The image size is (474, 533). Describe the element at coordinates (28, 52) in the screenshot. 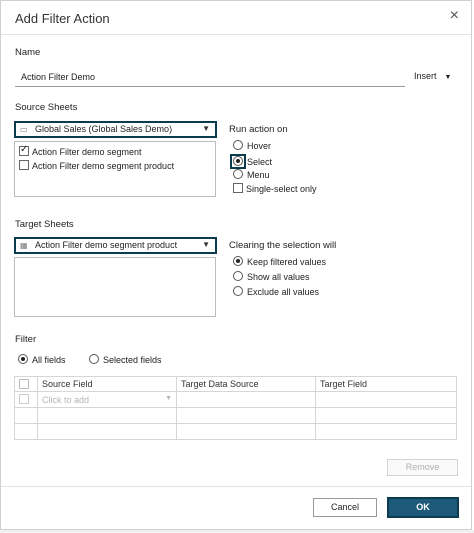

I see `name-label: Name` at that location.